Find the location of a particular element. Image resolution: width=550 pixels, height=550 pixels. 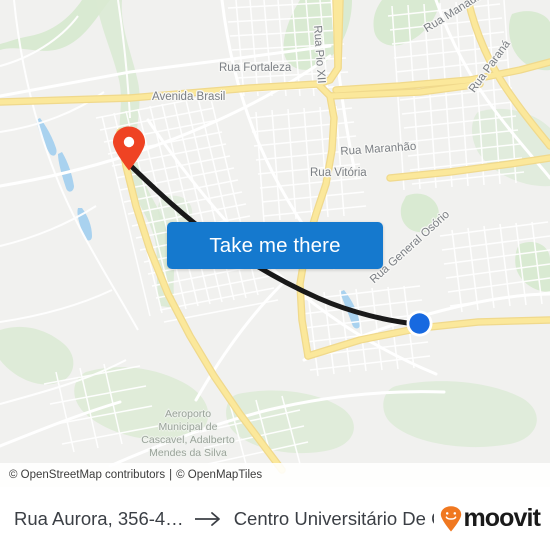

moovit-logo: moovit is located at coordinates (490, 518).